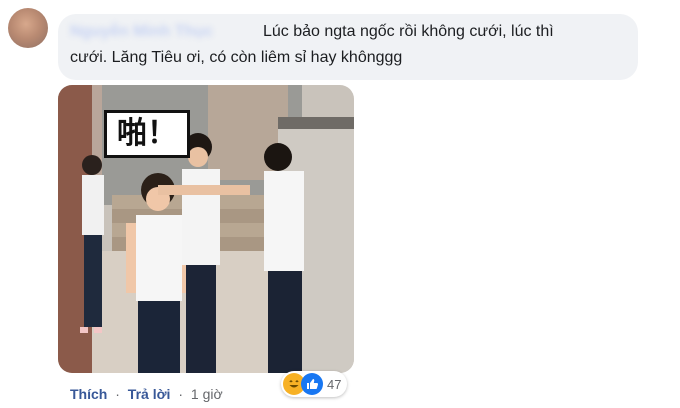  What do you see at coordinates (149, 394) in the screenshot?
I see `reply-link: Trả lời` at bounding box center [149, 394].